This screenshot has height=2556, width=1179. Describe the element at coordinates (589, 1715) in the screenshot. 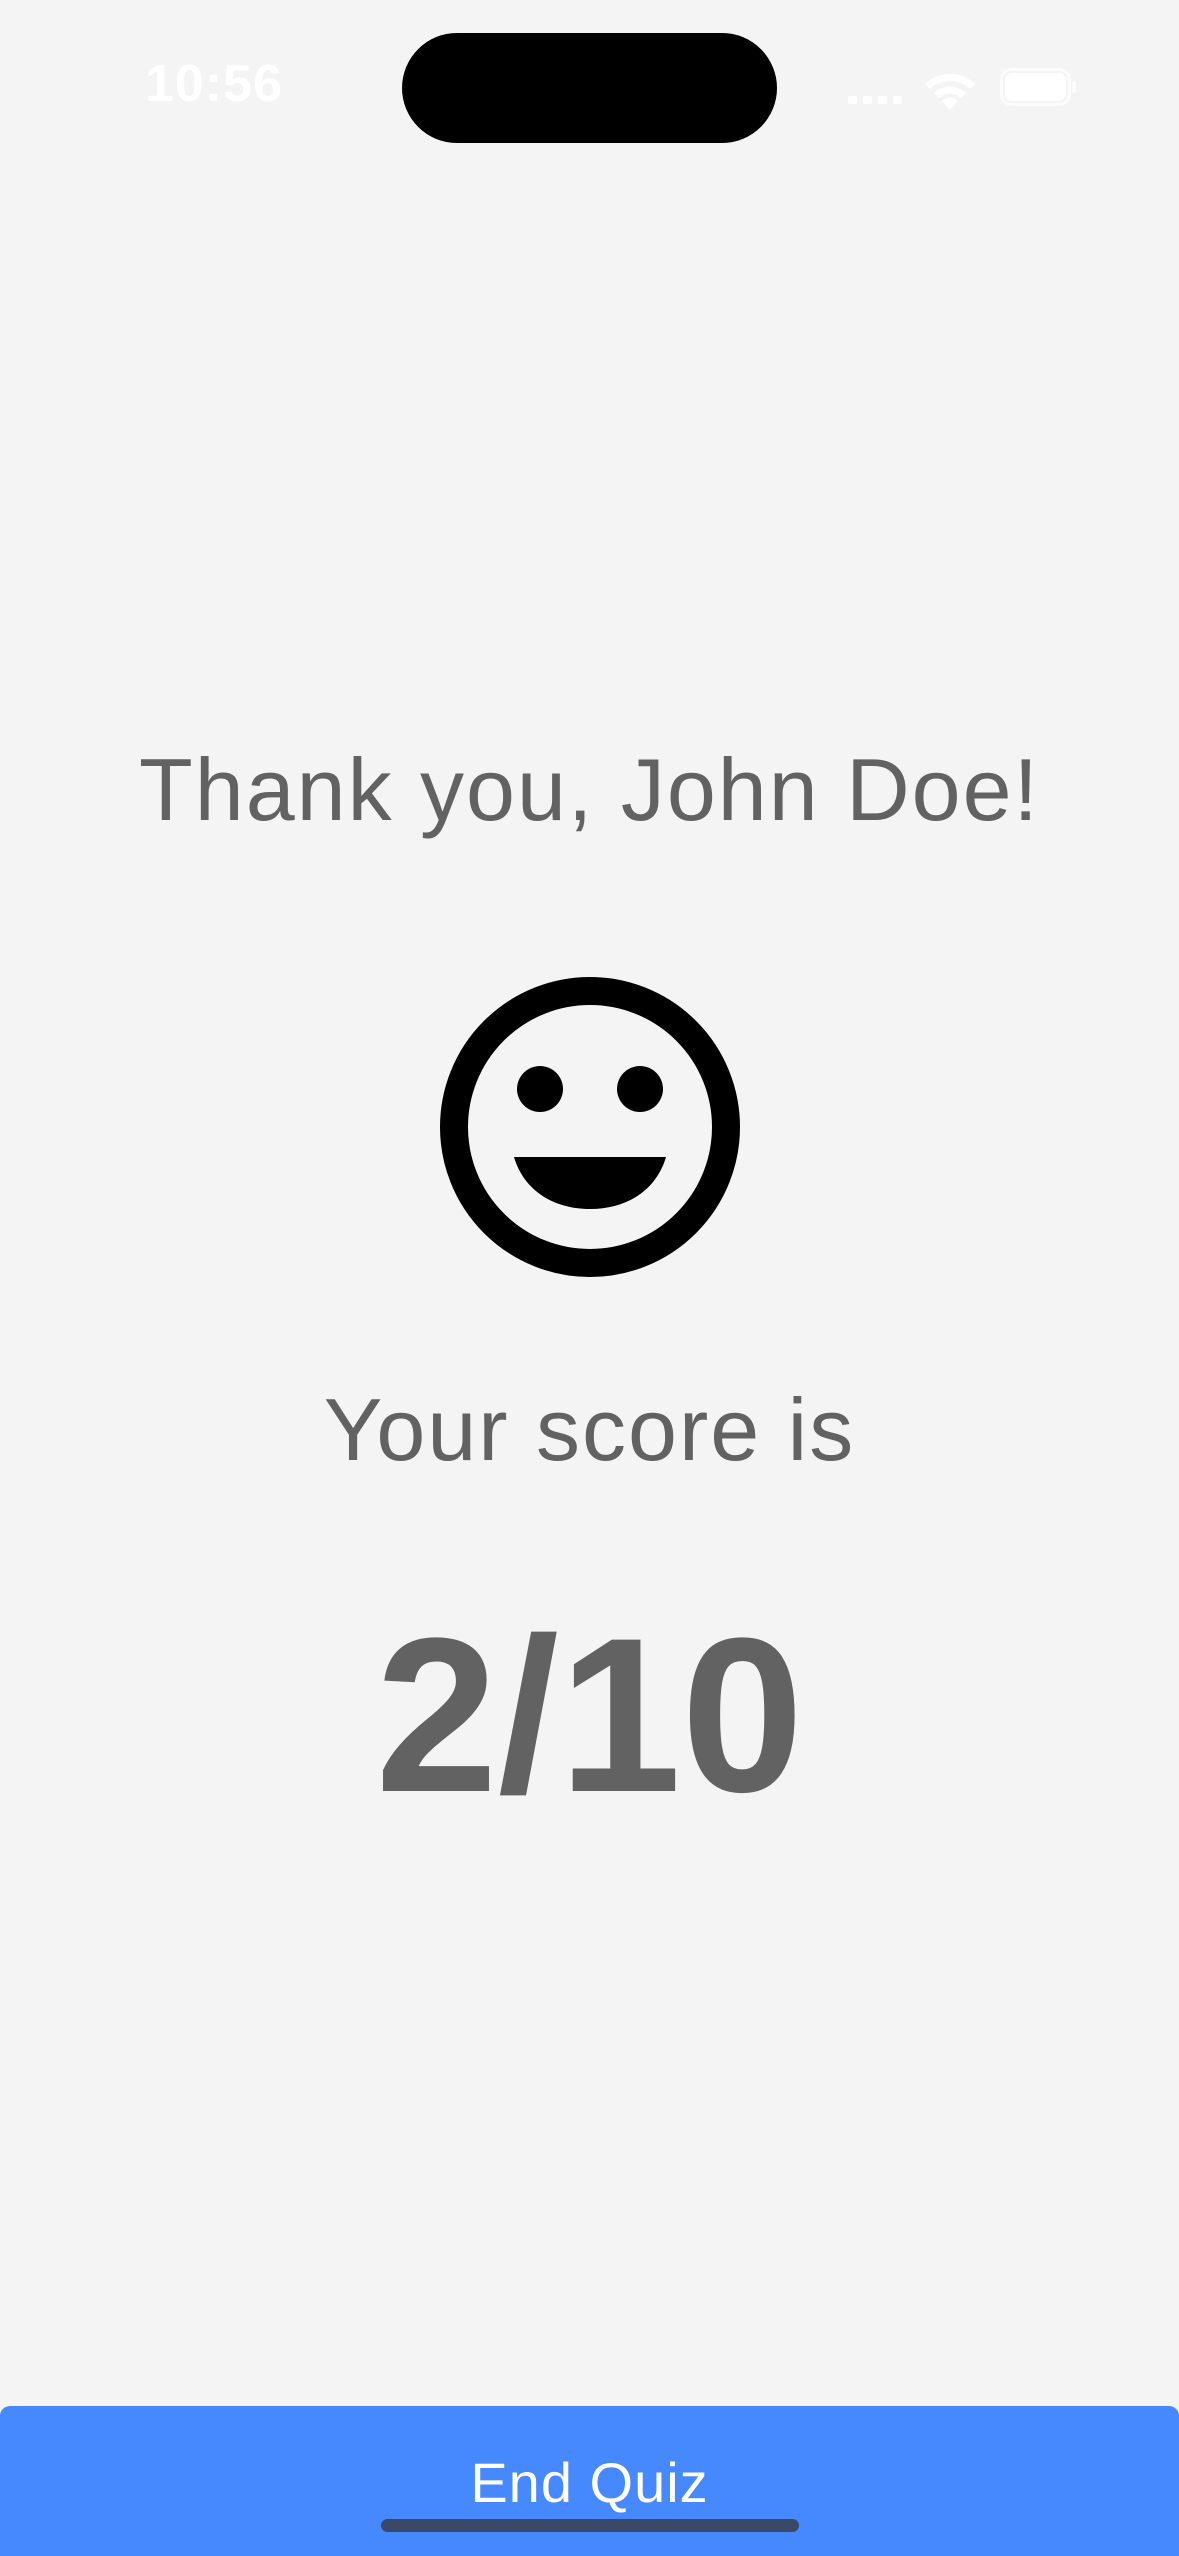

I see `score-value: 2/10` at that location.